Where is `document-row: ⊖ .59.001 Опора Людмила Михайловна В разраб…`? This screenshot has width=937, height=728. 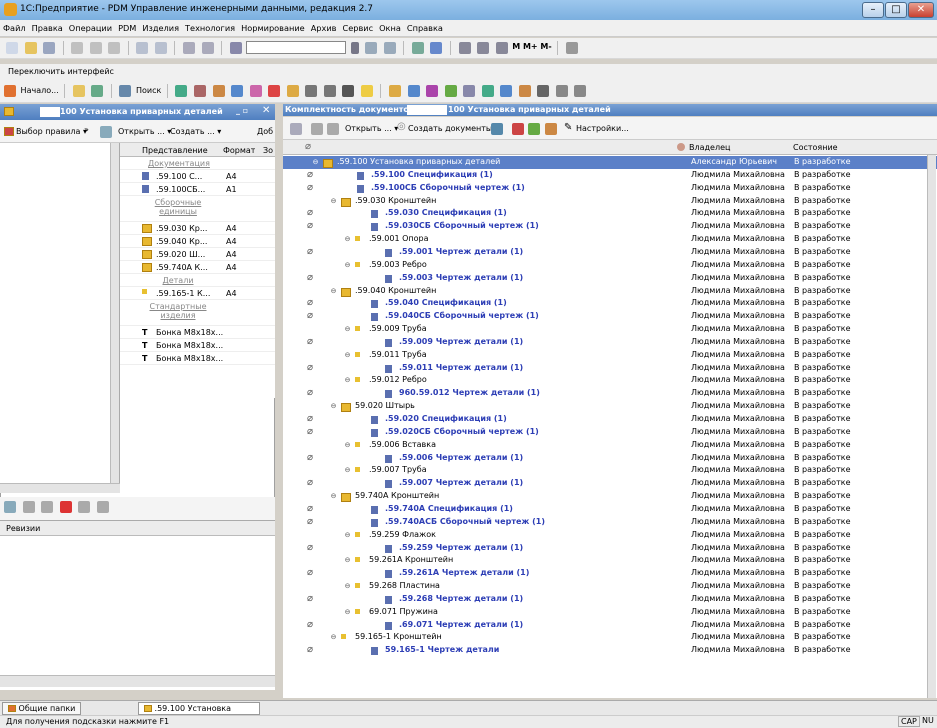 document-row: ⊖ .59.001 Опора Людмила Михайловна В разраб… is located at coordinates (610, 239).